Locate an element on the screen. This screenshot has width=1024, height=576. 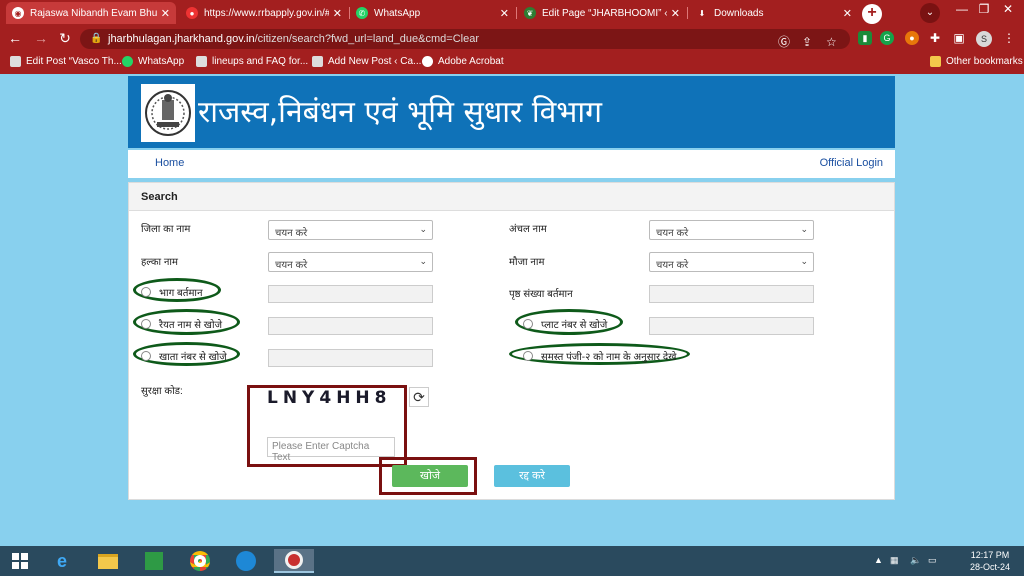
captcha-input: Please Enter Captcha Text is located at coordinates (331, 450).